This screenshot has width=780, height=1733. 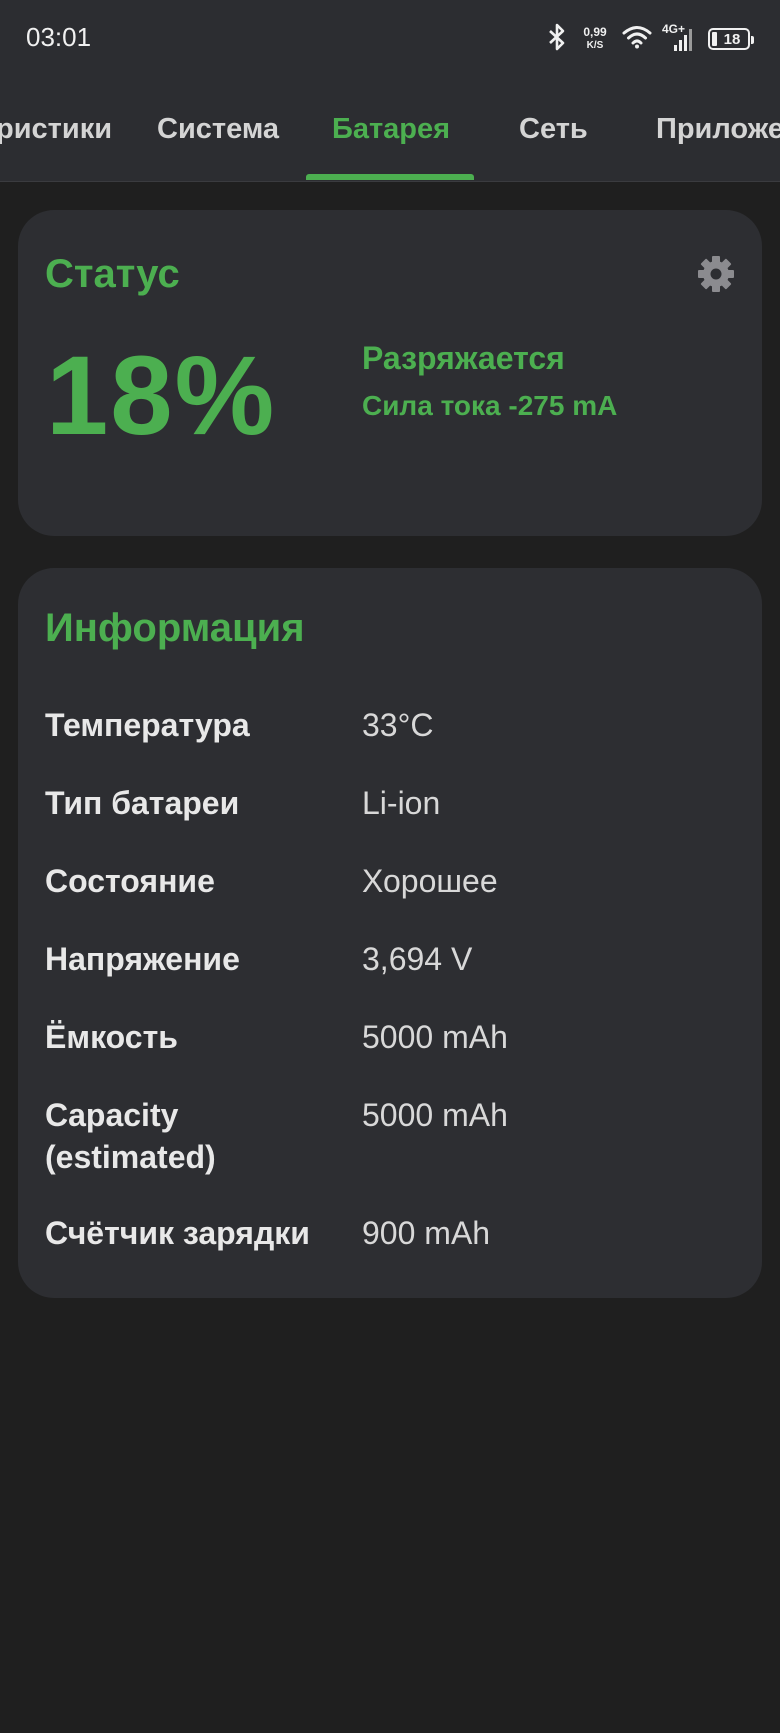 What do you see at coordinates (595, 32) in the screenshot?
I see `net-speed-value: 0,99` at bounding box center [595, 32].